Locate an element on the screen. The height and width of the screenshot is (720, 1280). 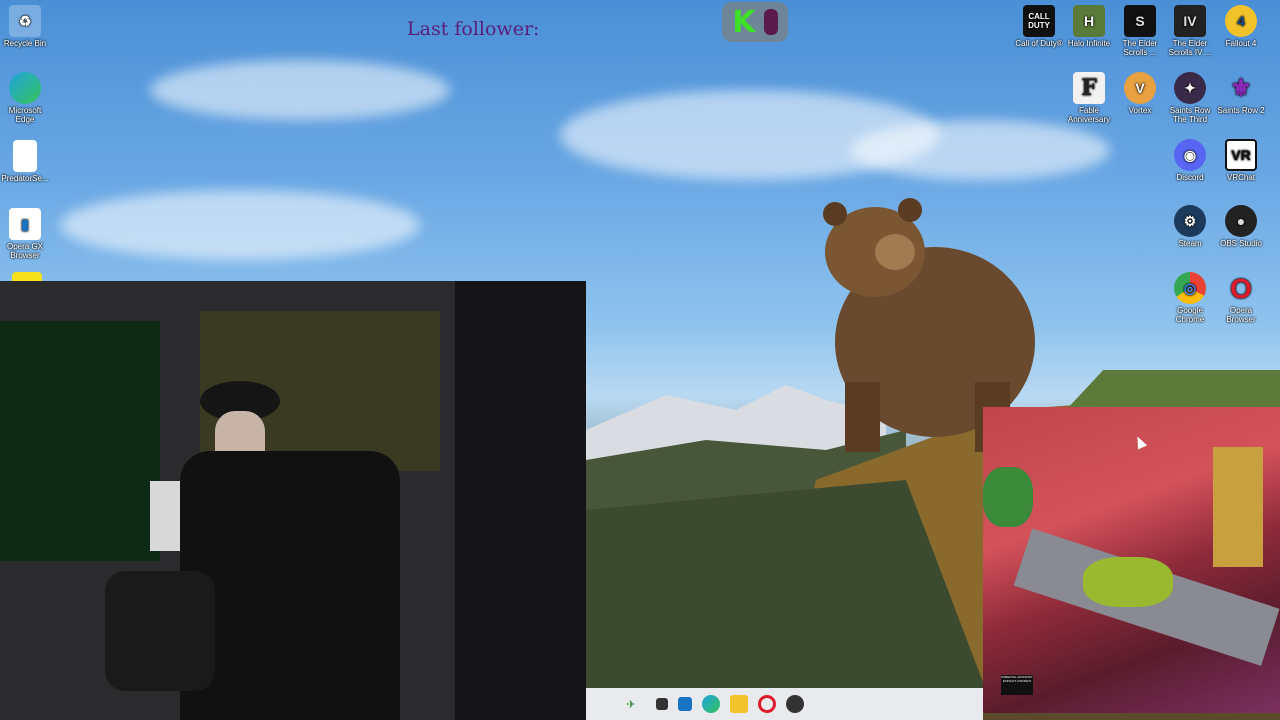
album-art-overlay: PARENTAL ADVISORY EXPLICIT CONTENT is located at coordinates (1131, 560).